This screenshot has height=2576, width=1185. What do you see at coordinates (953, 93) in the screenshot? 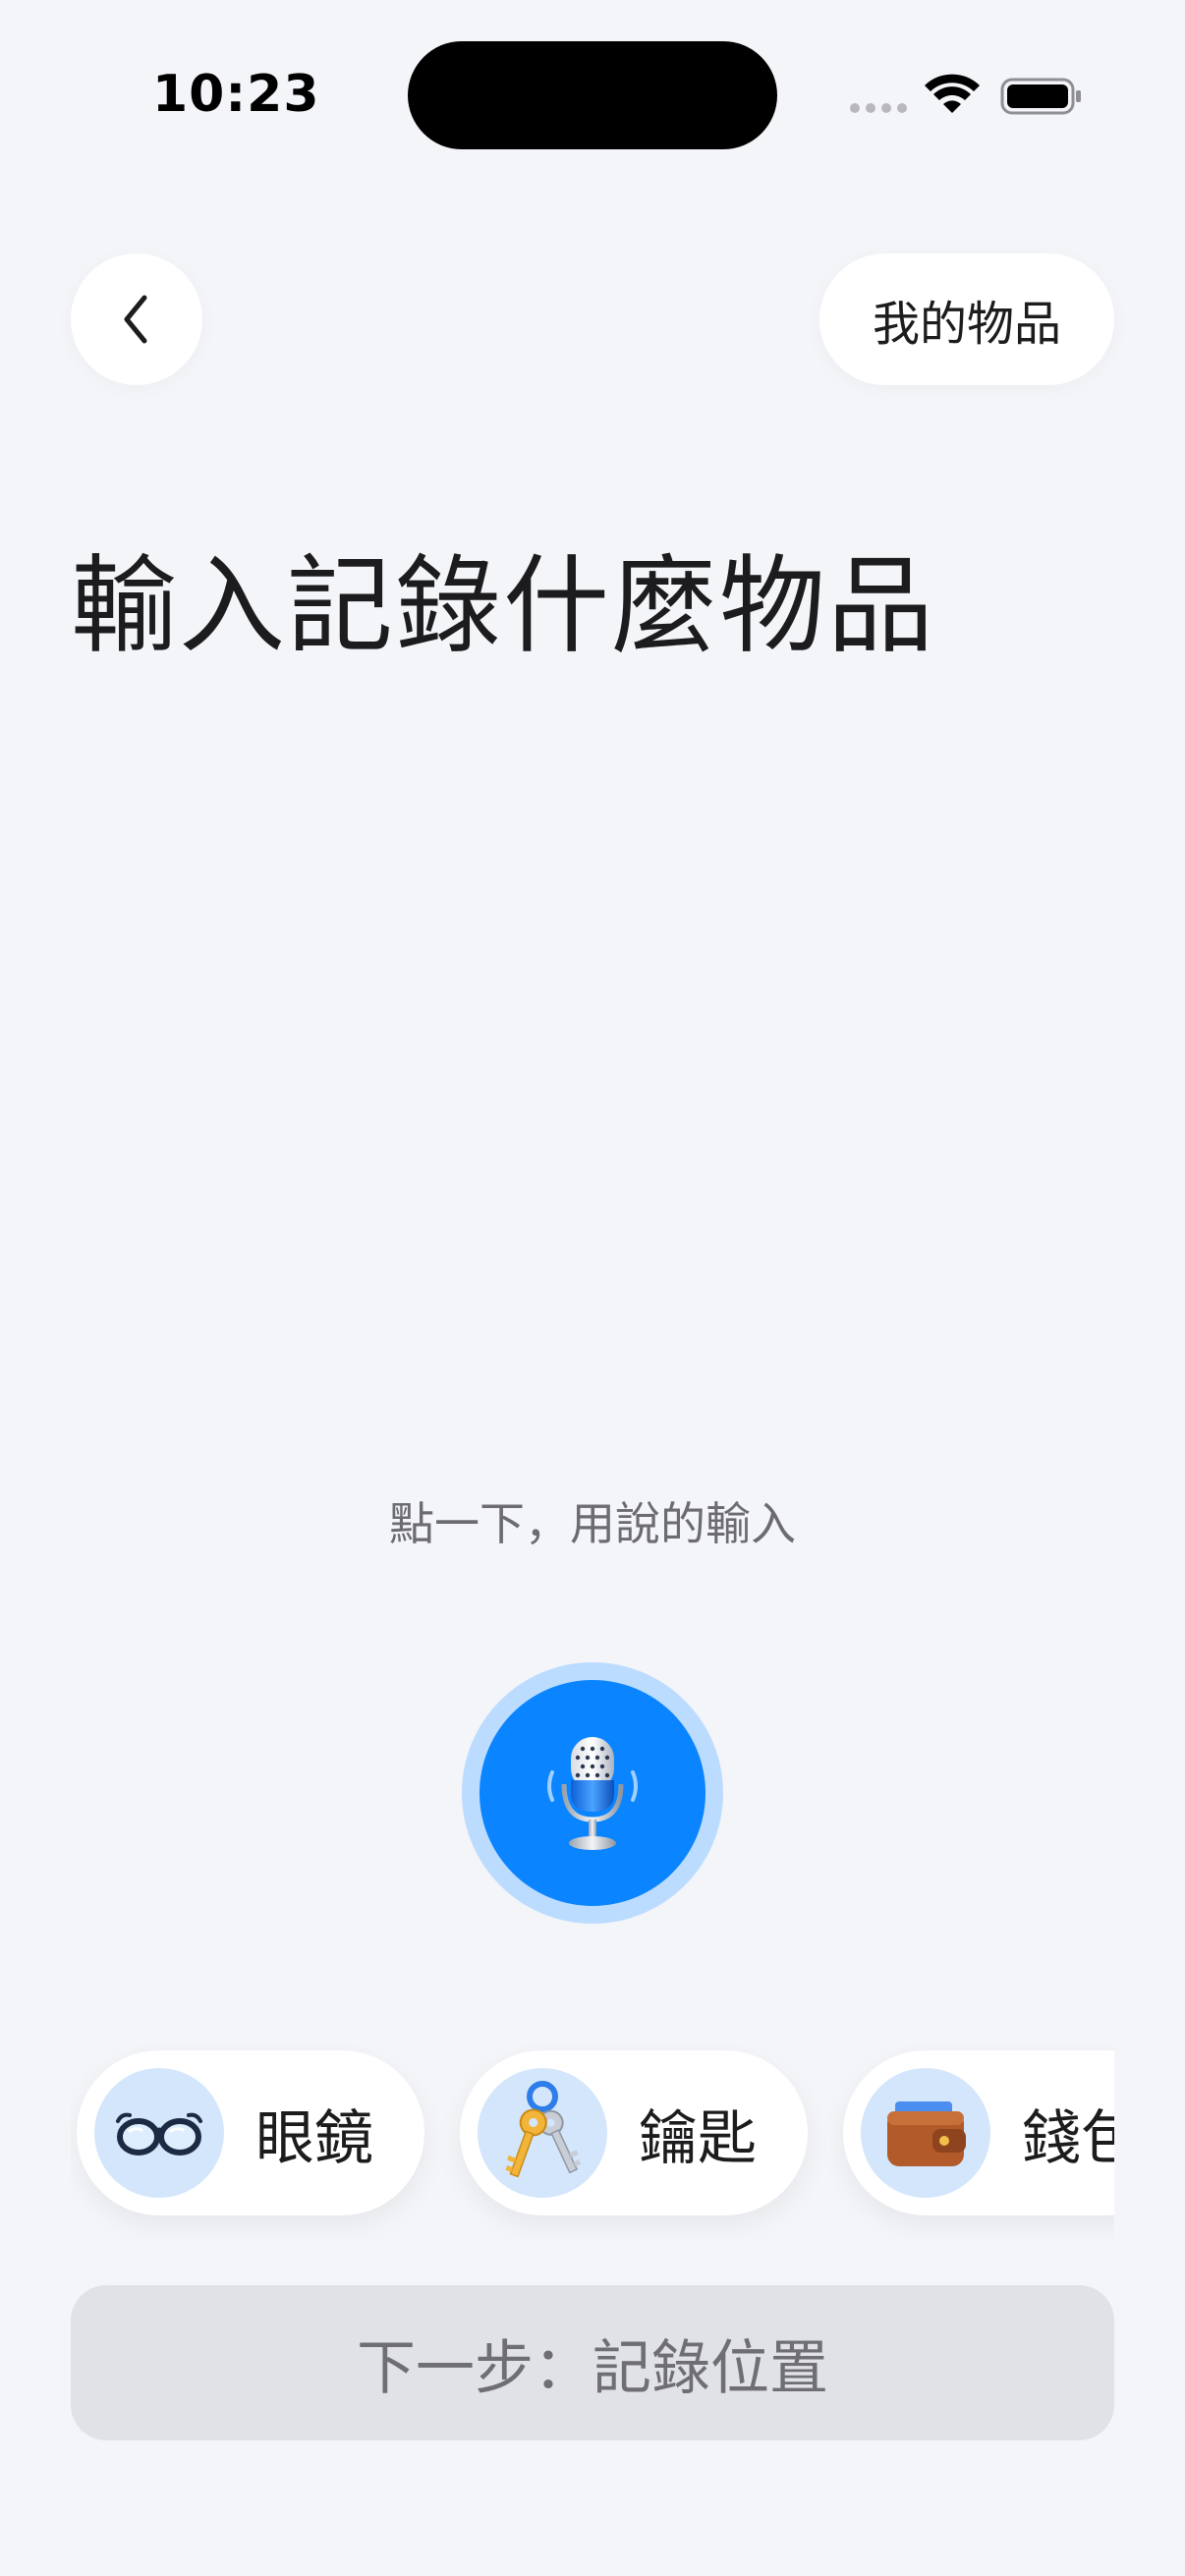
I see `wifi-icon` at bounding box center [953, 93].